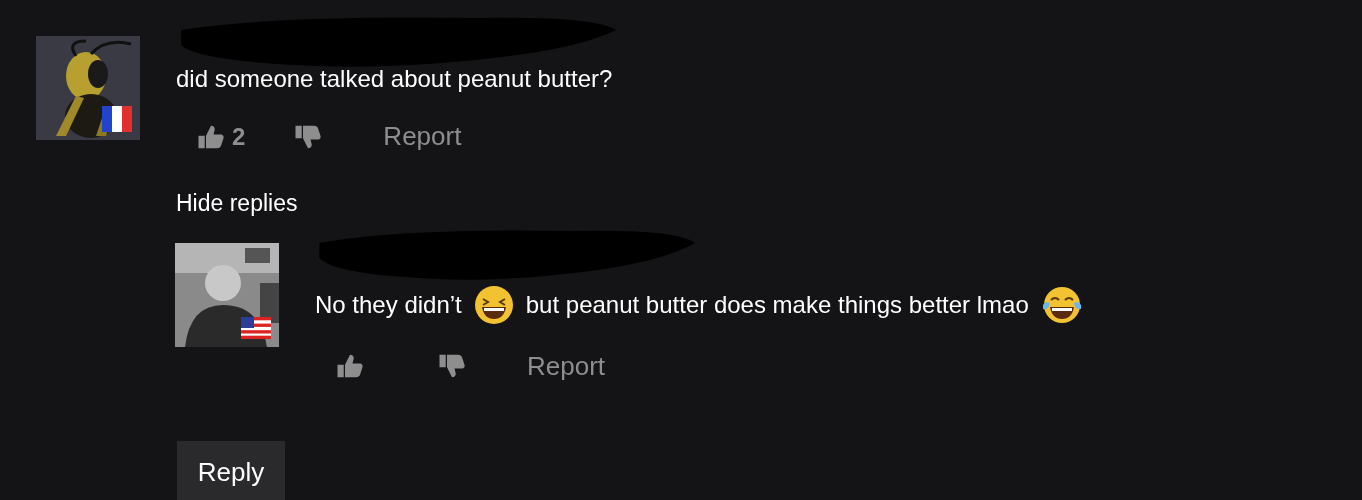 Image resolution: width=1362 pixels, height=500 pixels. I want to click on laughing-face-icon, so click(493, 304).